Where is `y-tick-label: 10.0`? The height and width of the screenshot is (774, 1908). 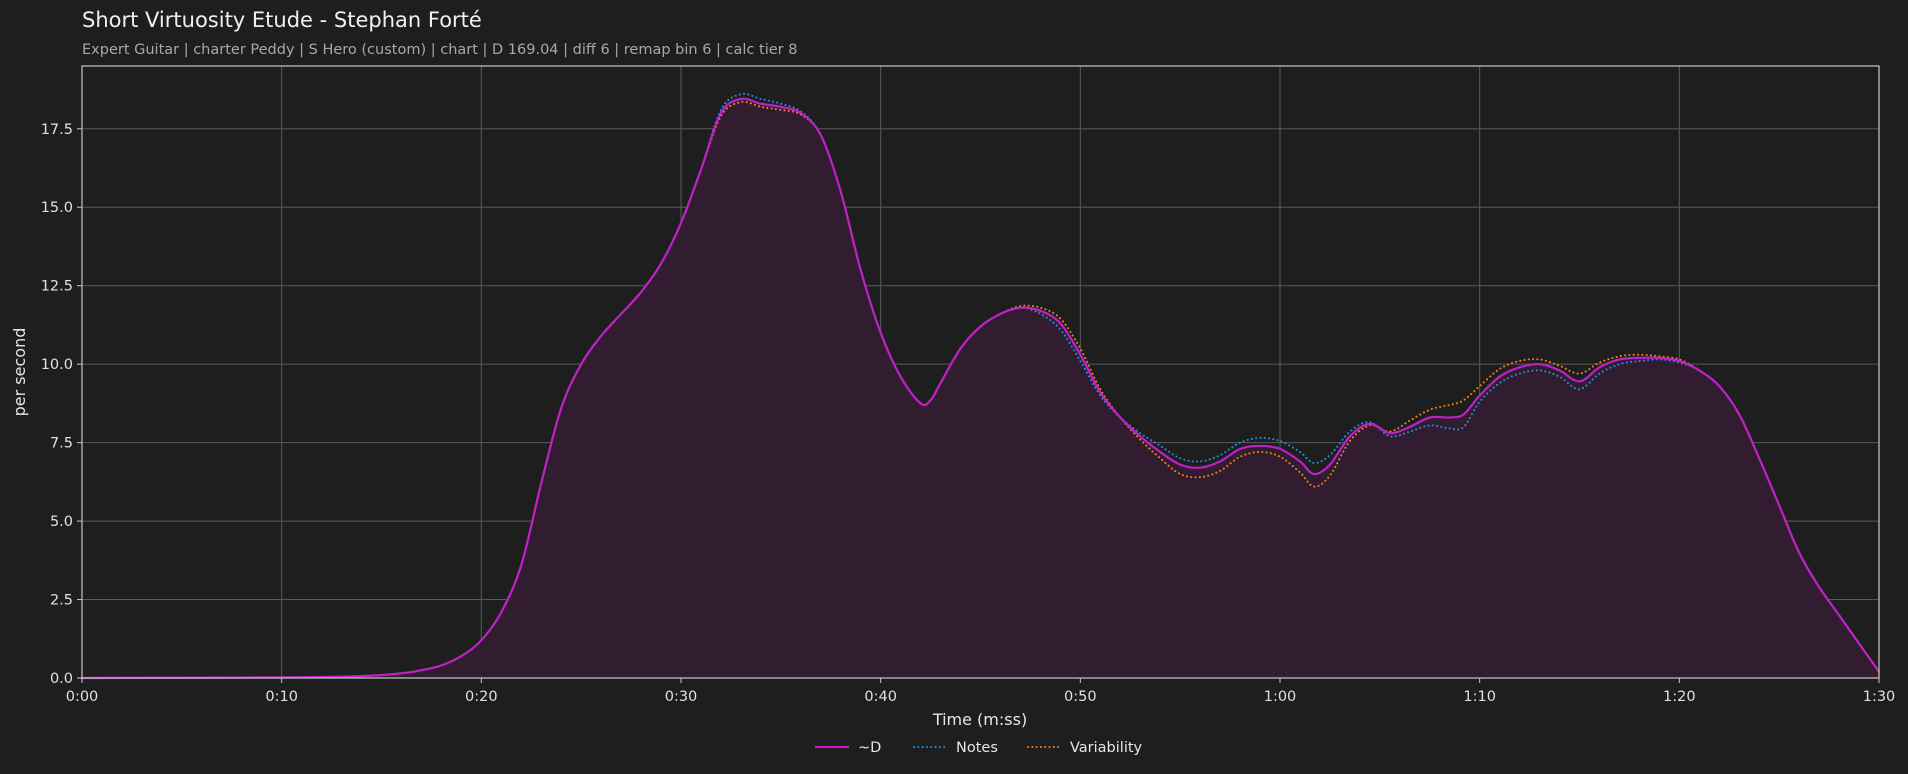 y-tick-label: 10.0 is located at coordinates (57, 365).